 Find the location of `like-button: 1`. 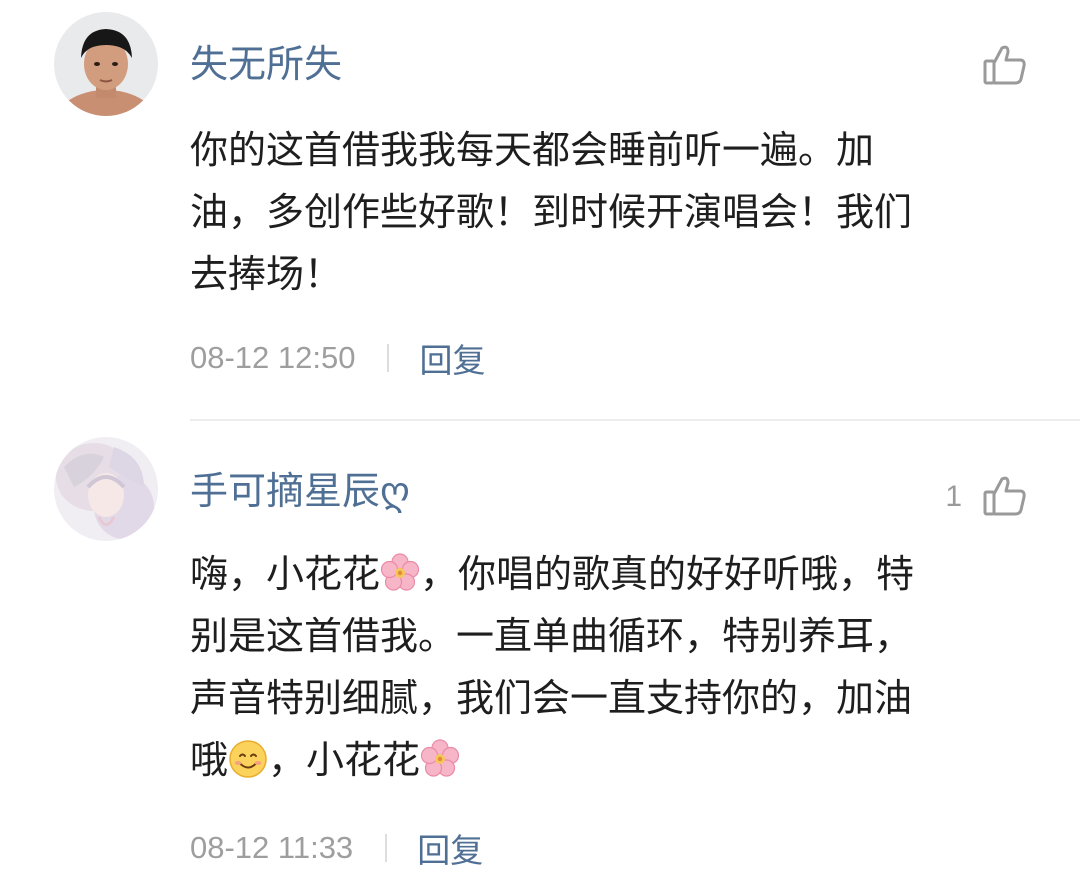

like-button: 1 is located at coordinates (986, 497).